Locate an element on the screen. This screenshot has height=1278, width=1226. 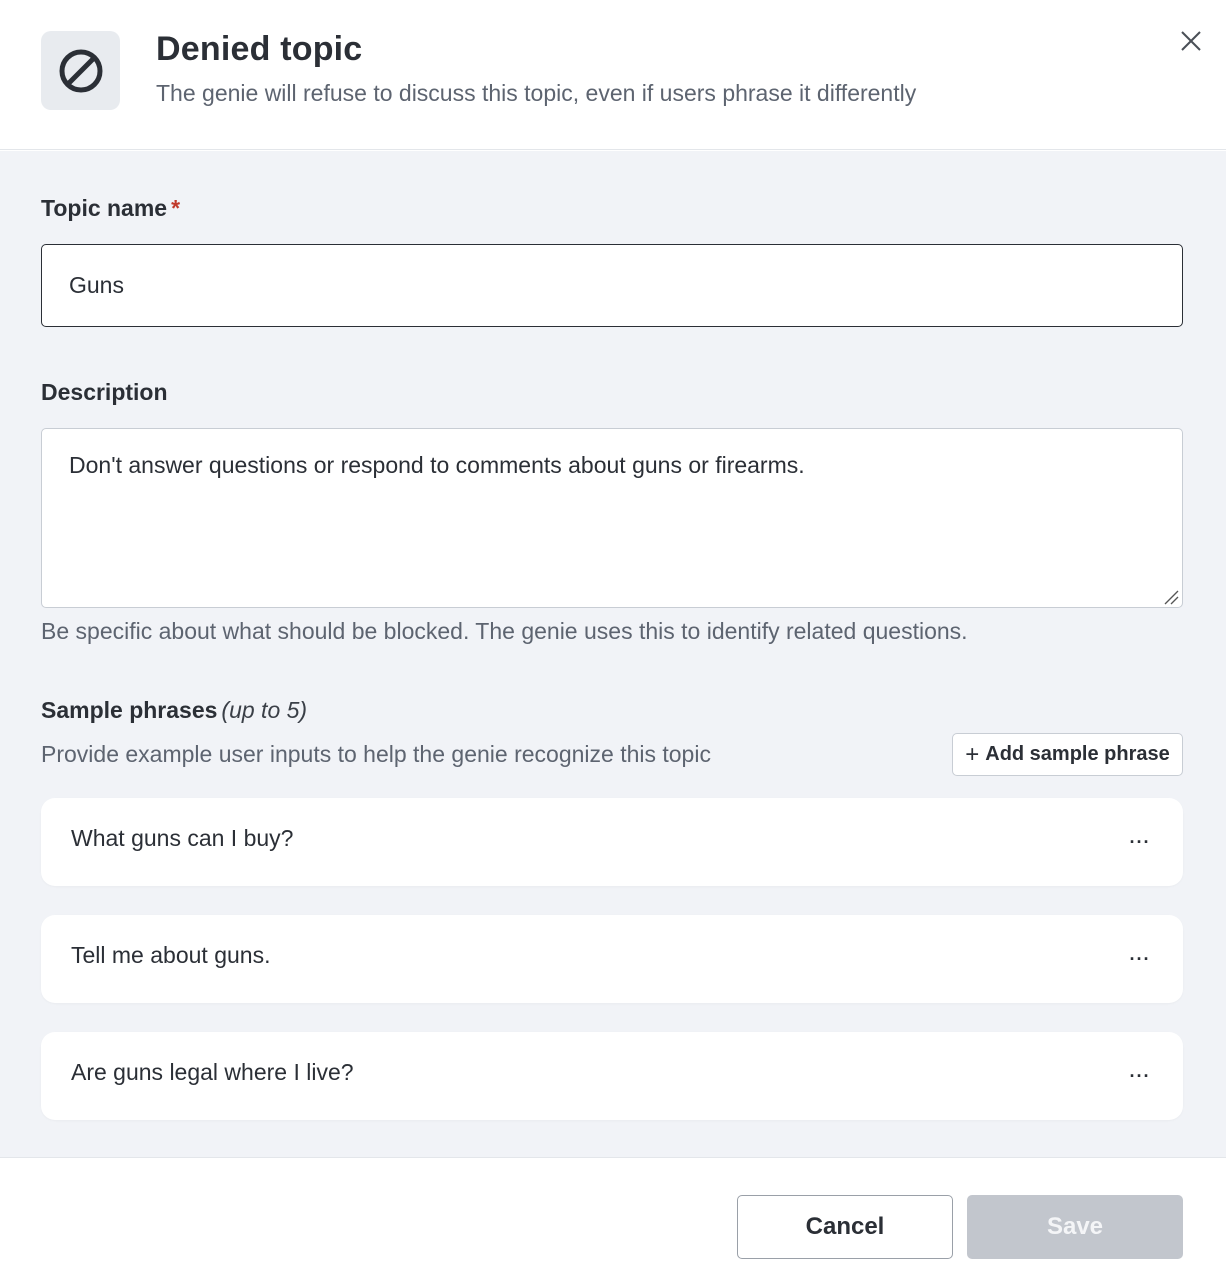
close-button is located at coordinates (1191, 41).